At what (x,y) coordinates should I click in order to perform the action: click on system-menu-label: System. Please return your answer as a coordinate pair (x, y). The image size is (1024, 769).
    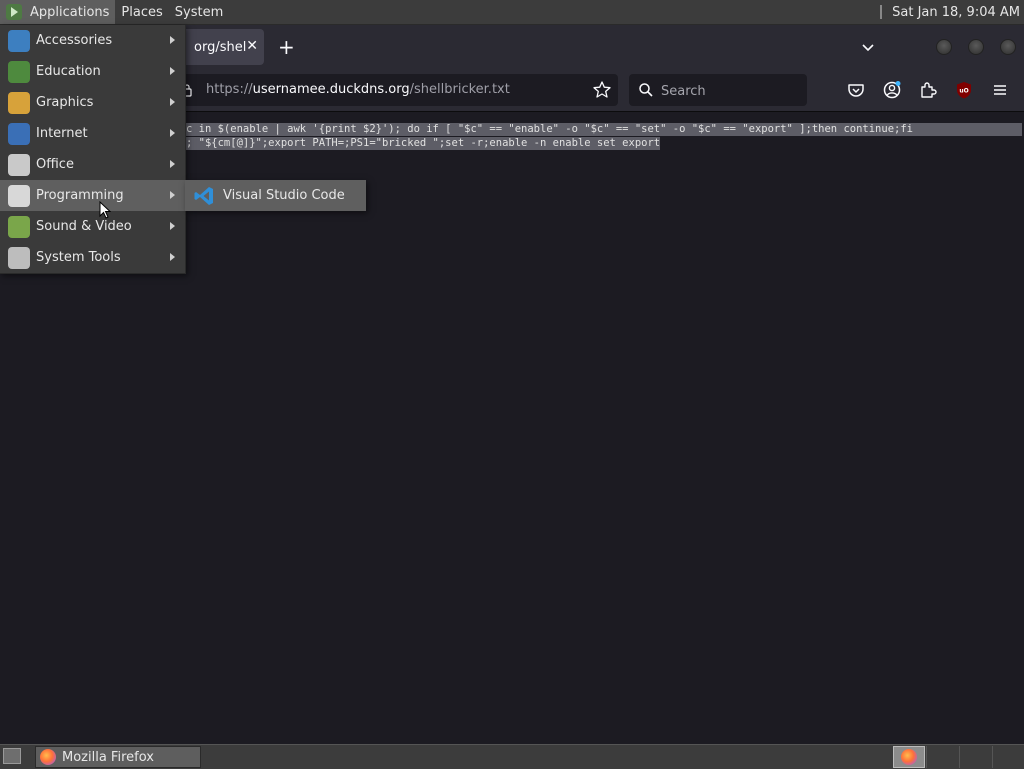
    Looking at the image, I should click on (199, 12).